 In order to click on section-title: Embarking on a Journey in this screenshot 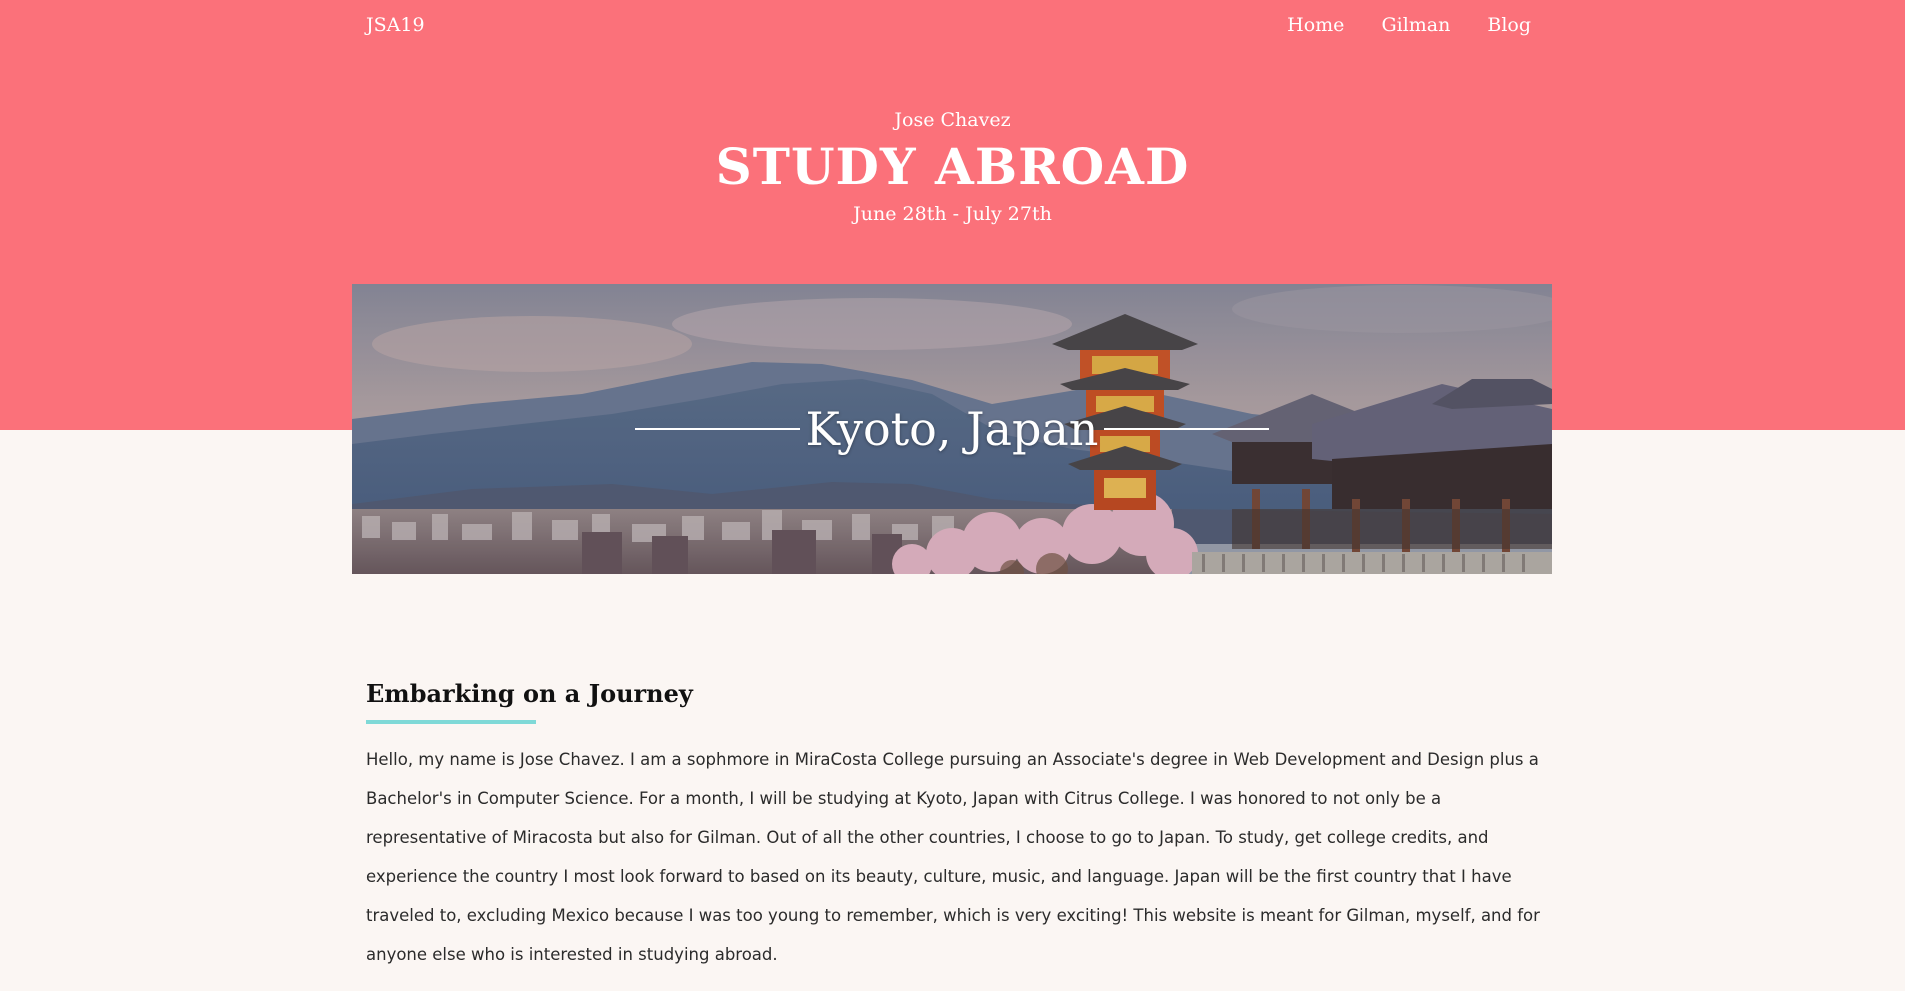, I will do `click(529, 693)`.